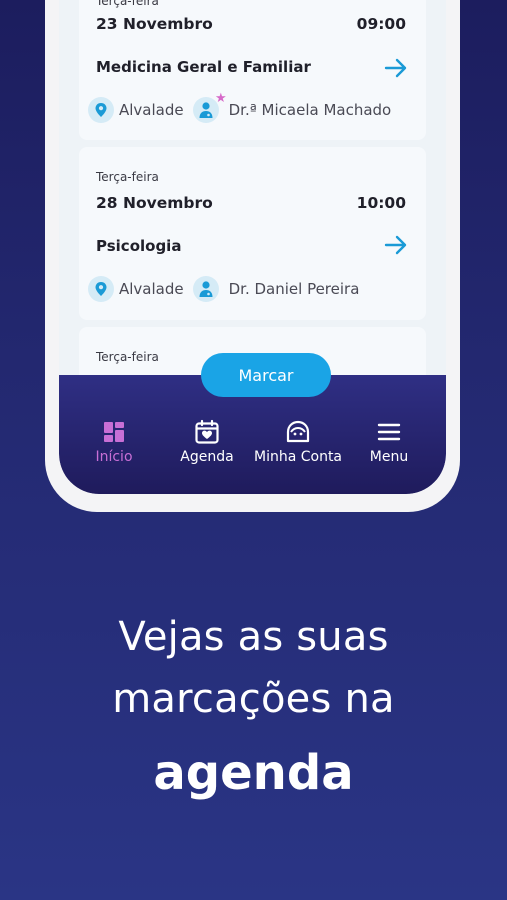 The image size is (507, 900). Describe the element at coordinates (203, 67) in the screenshot. I see `appointment-specialty: Medicina Geral e Familiar` at that location.